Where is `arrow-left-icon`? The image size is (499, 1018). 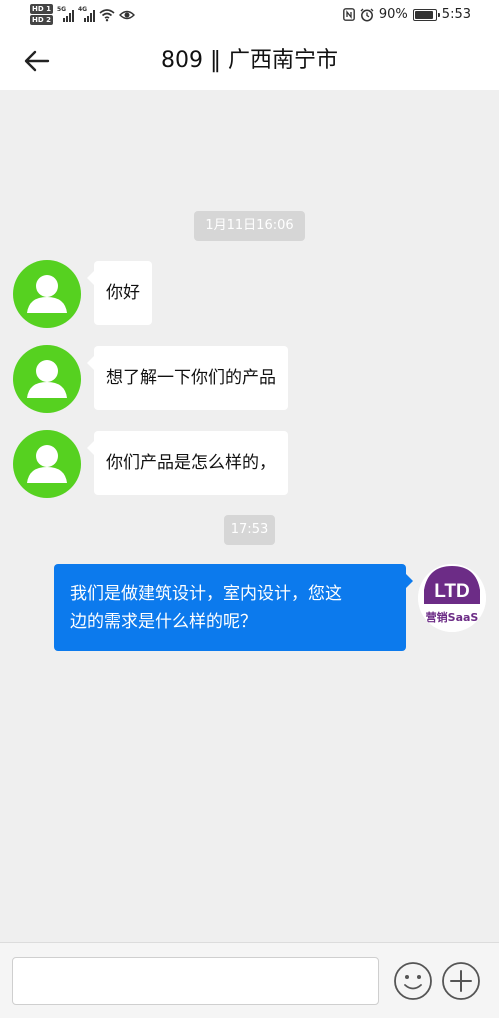
arrow-left-icon is located at coordinates (37, 61).